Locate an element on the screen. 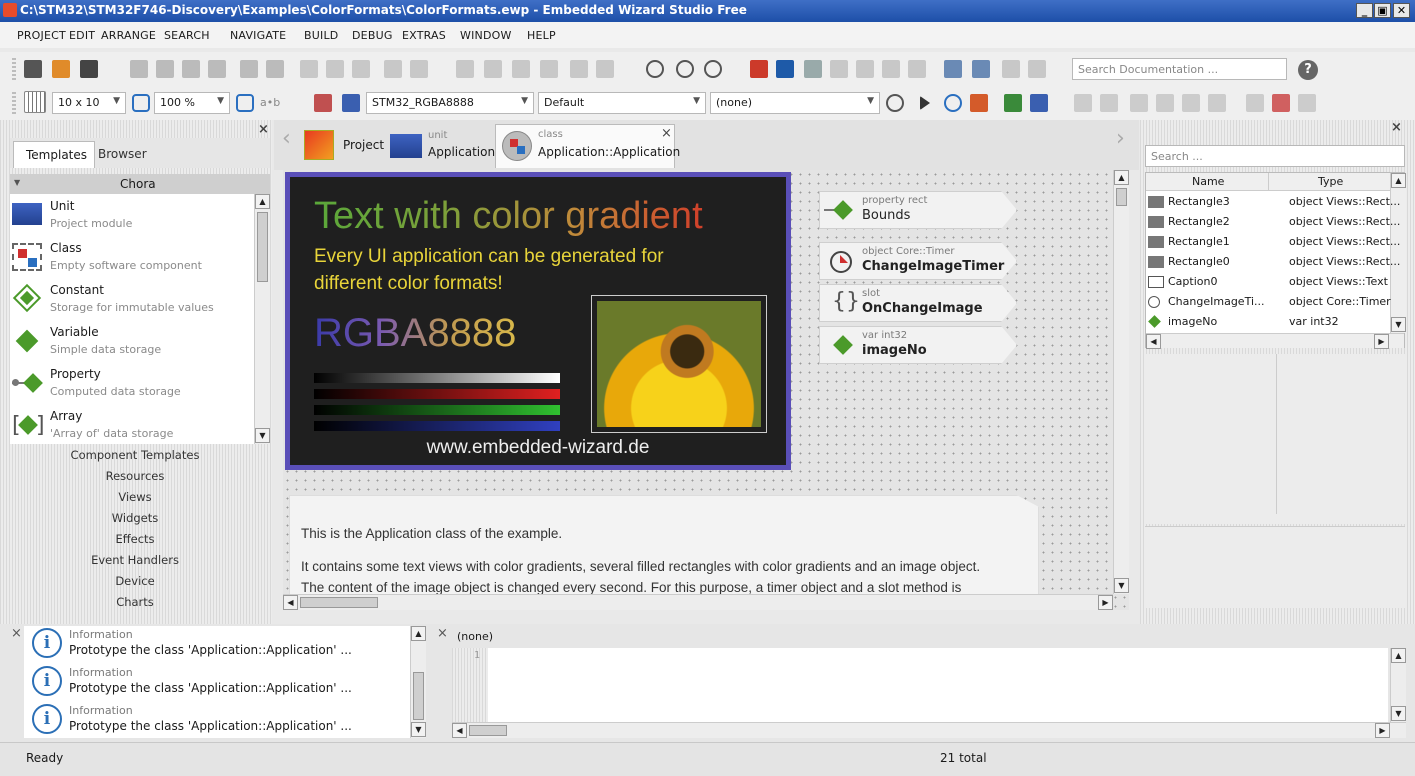  tab-templates: Templates is located at coordinates (54, 154).